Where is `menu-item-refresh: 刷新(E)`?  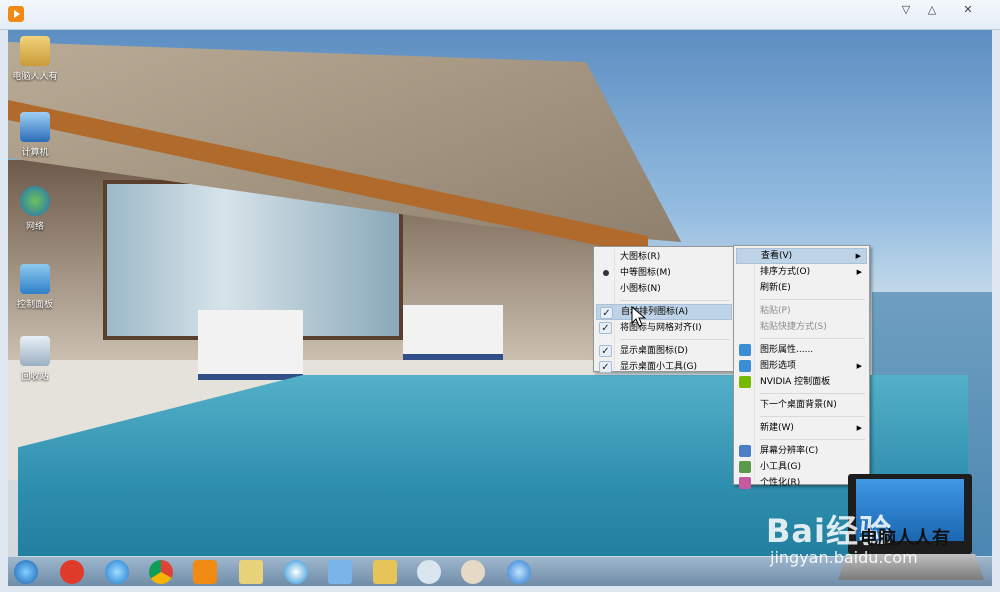
menu-item-refresh: 刷新(E) is located at coordinates (801, 288).